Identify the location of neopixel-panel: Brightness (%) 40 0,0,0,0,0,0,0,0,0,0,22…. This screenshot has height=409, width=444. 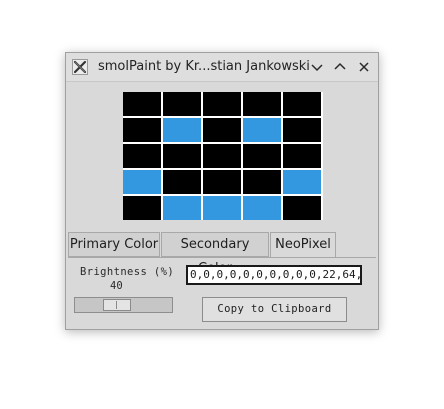
(222, 291).